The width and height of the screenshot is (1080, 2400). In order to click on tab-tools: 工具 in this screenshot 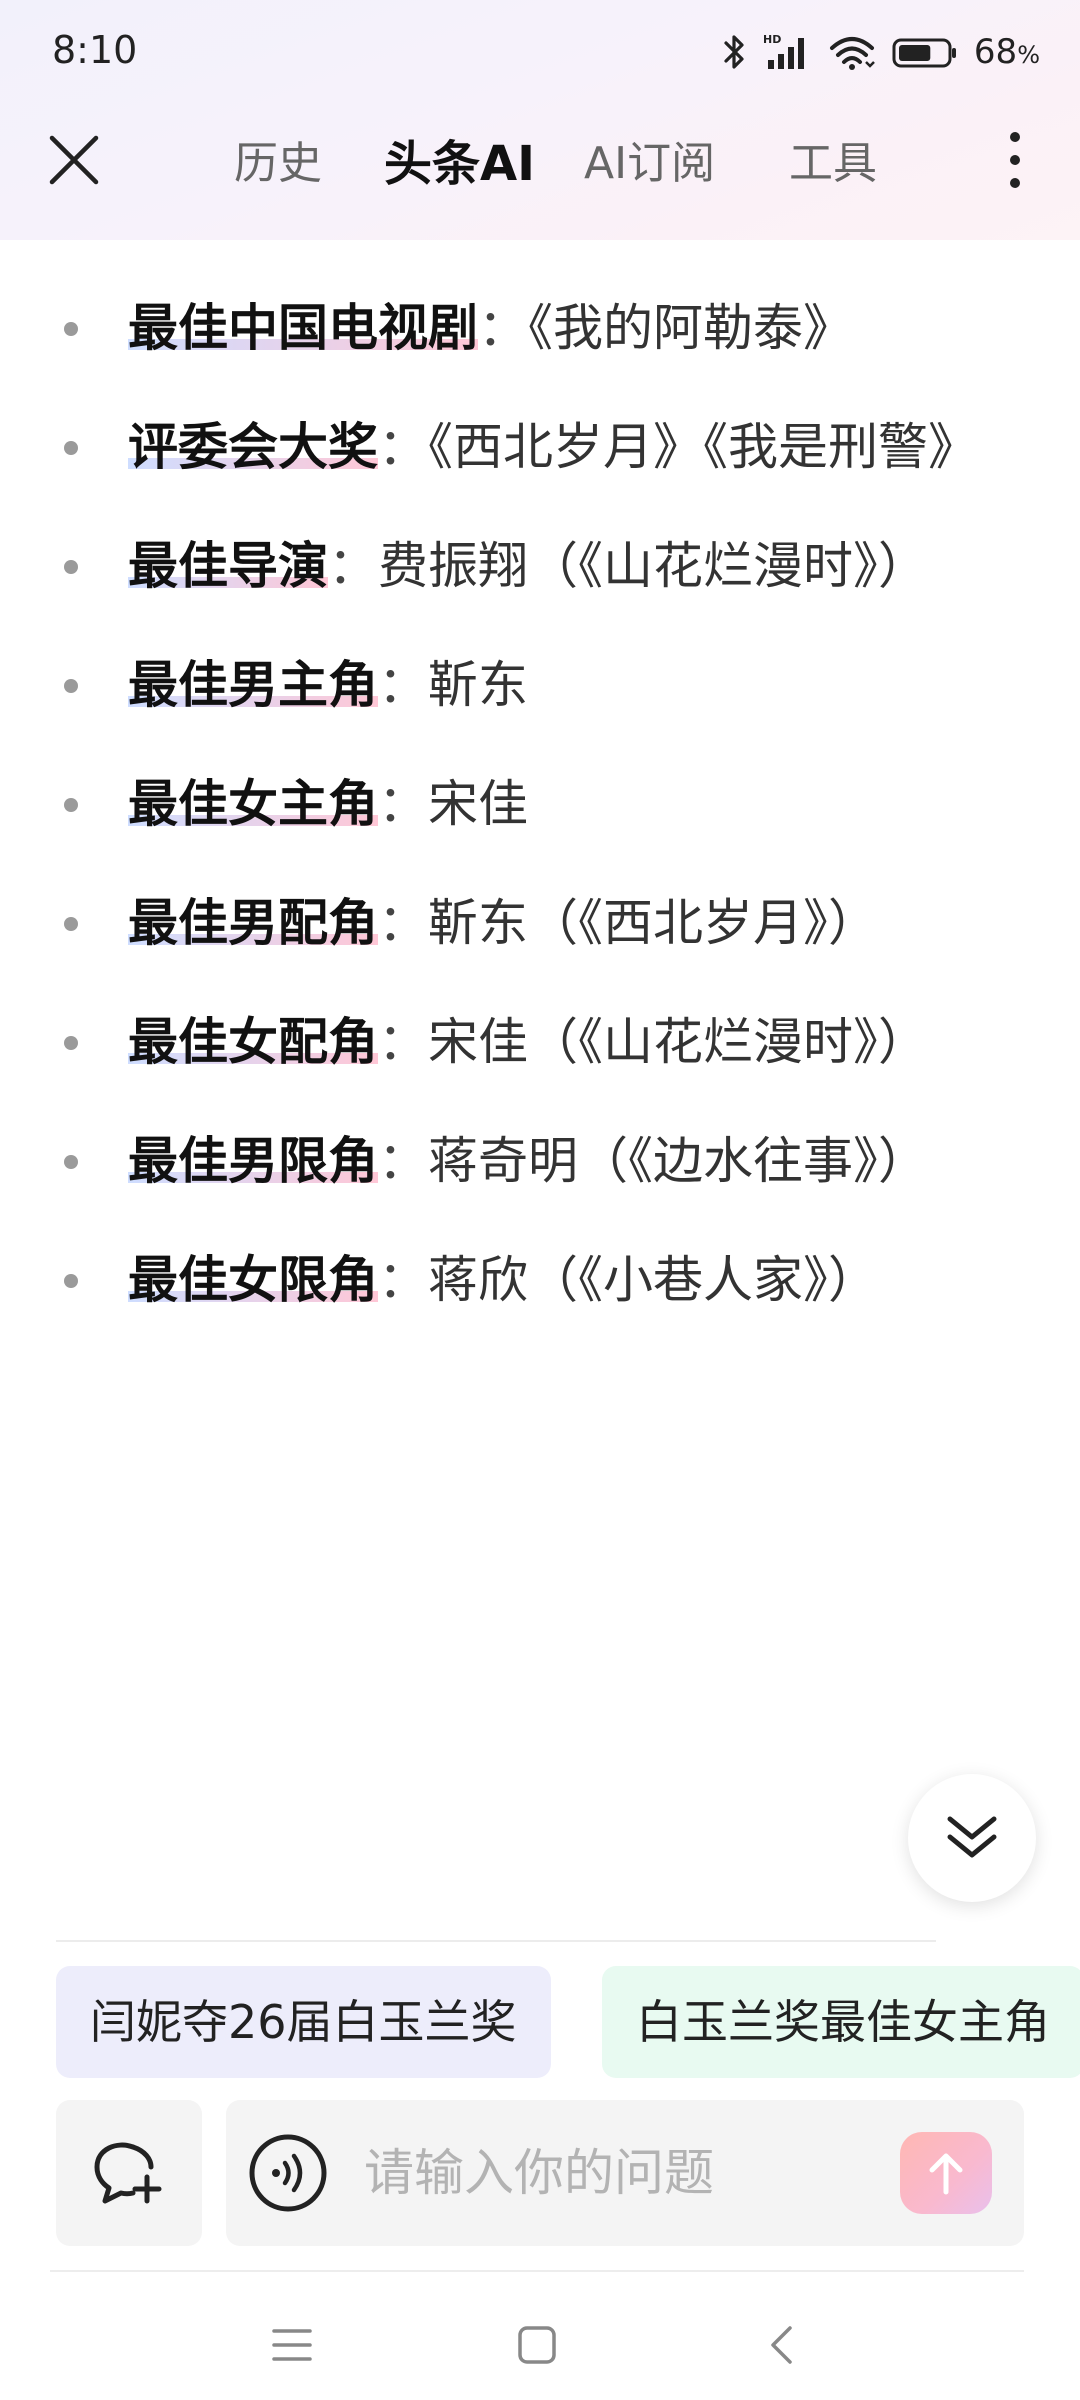, I will do `click(859, 159)`.